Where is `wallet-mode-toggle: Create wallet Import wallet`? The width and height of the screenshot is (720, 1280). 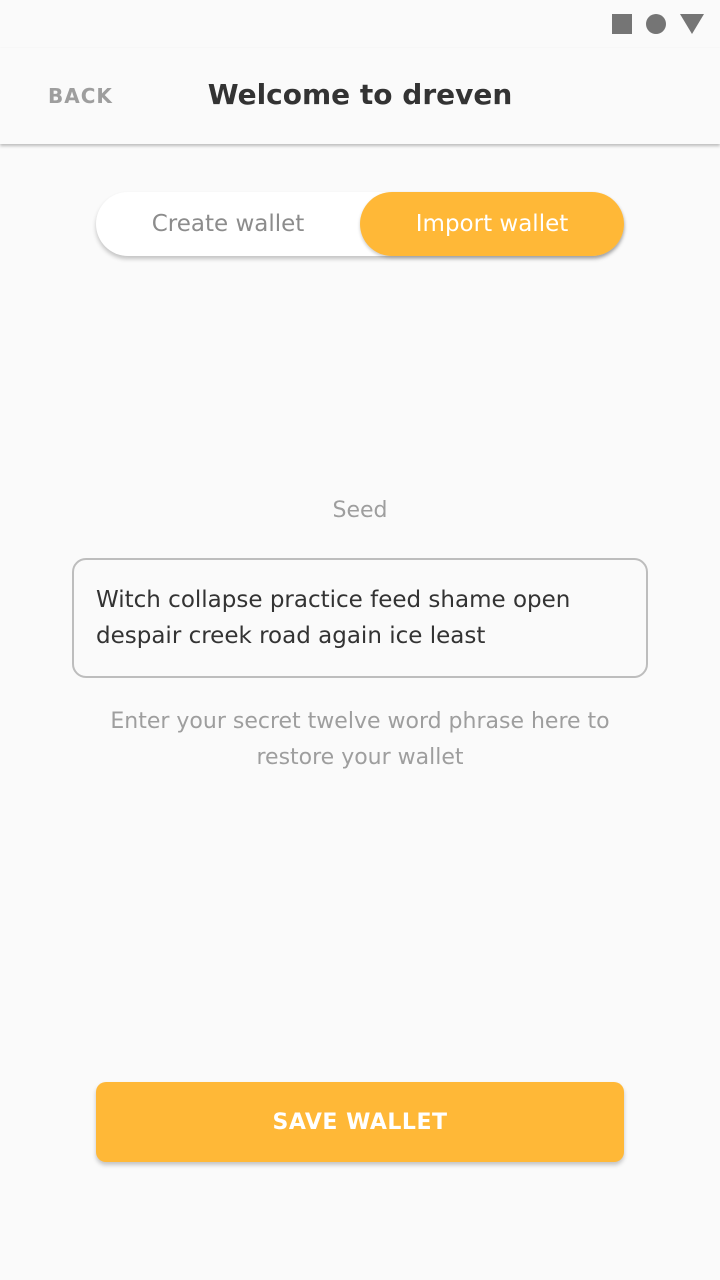
wallet-mode-toggle: Create wallet Import wallet is located at coordinates (360, 224).